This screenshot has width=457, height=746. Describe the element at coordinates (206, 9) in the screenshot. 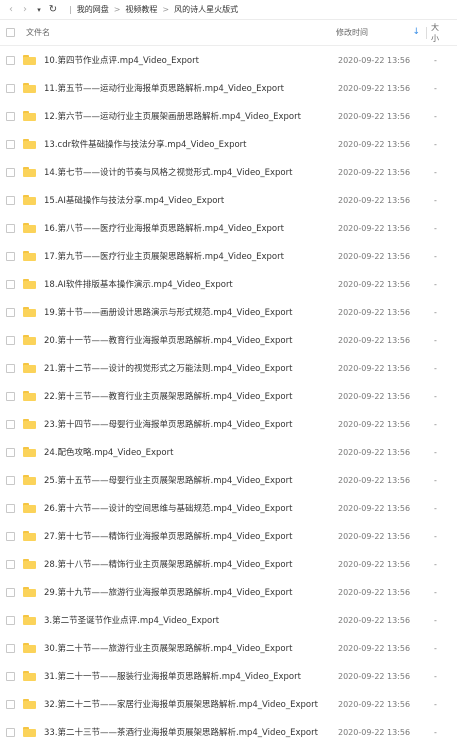

I see `breadcrumb-item-current: 风的诗人星火版式` at that location.